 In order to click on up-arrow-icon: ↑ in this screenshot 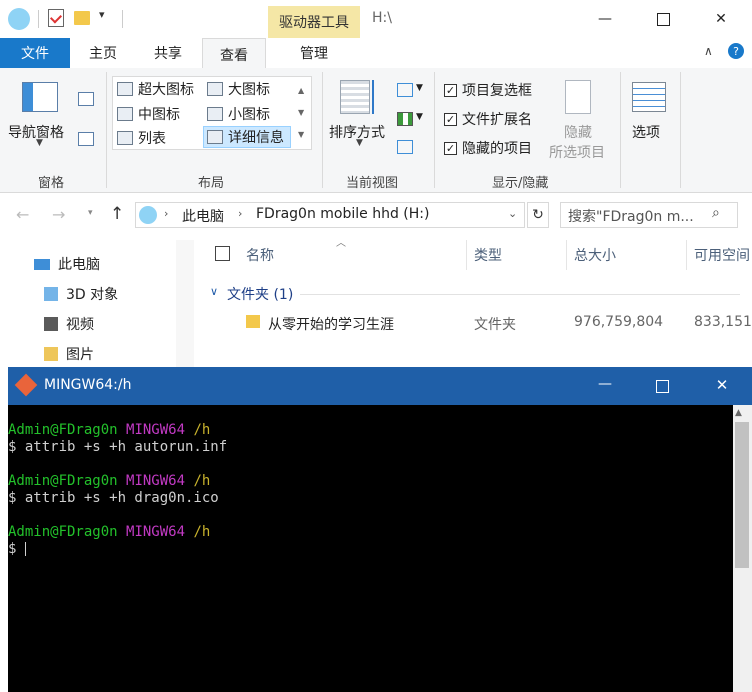, I will do `click(117, 214)`.